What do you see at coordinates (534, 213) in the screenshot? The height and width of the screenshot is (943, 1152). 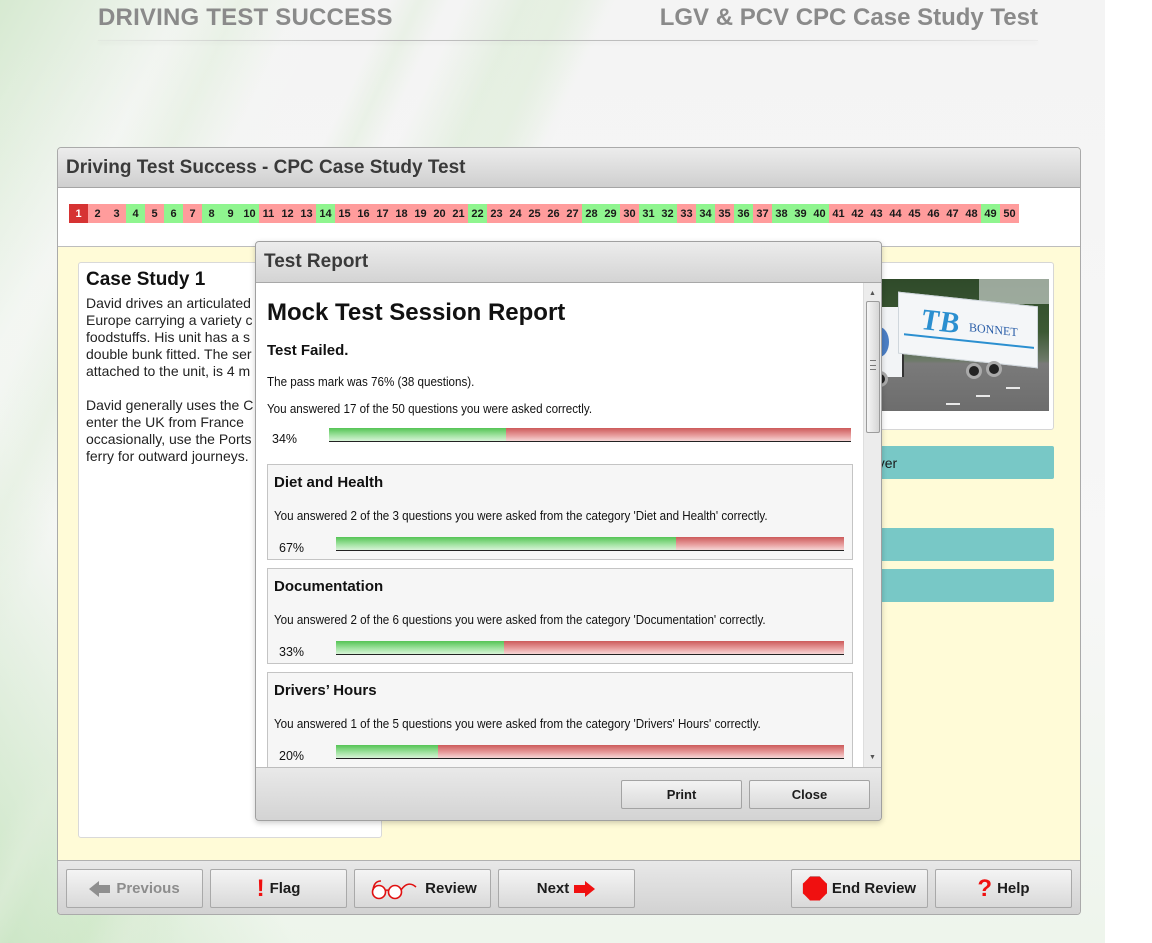 I see `question-nav-item: 25` at bounding box center [534, 213].